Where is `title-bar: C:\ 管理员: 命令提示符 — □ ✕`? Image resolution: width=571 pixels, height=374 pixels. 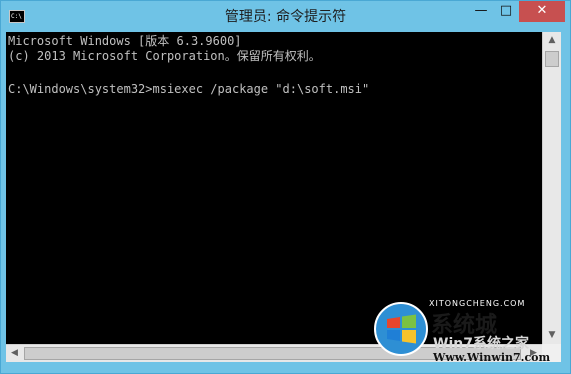
title-bar: C:\ 管理员: 命令提示符 — □ ✕ is located at coordinates (285, 16).